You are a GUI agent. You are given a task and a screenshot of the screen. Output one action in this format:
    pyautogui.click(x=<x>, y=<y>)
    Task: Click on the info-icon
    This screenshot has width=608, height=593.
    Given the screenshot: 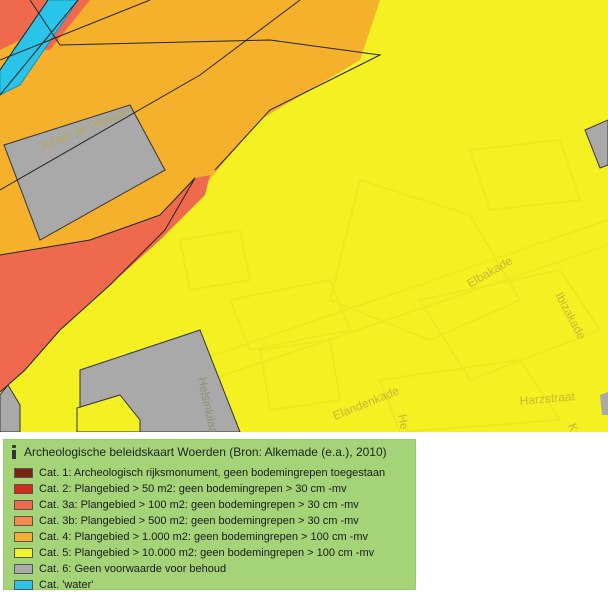 What is the action you would take?
    pyautogui.click(x=14, y=452)
    